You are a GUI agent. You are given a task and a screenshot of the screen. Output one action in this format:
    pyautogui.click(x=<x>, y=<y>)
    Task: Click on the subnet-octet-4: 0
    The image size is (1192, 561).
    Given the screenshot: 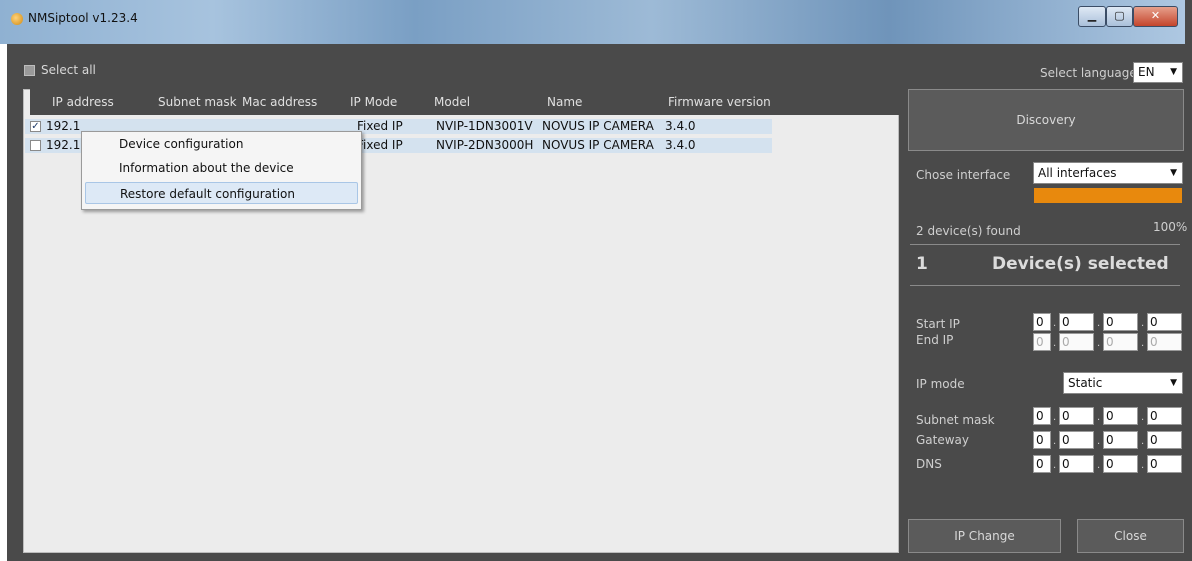 What is the action you would take?
    pyautogui.click(x=1164, y=416)
    